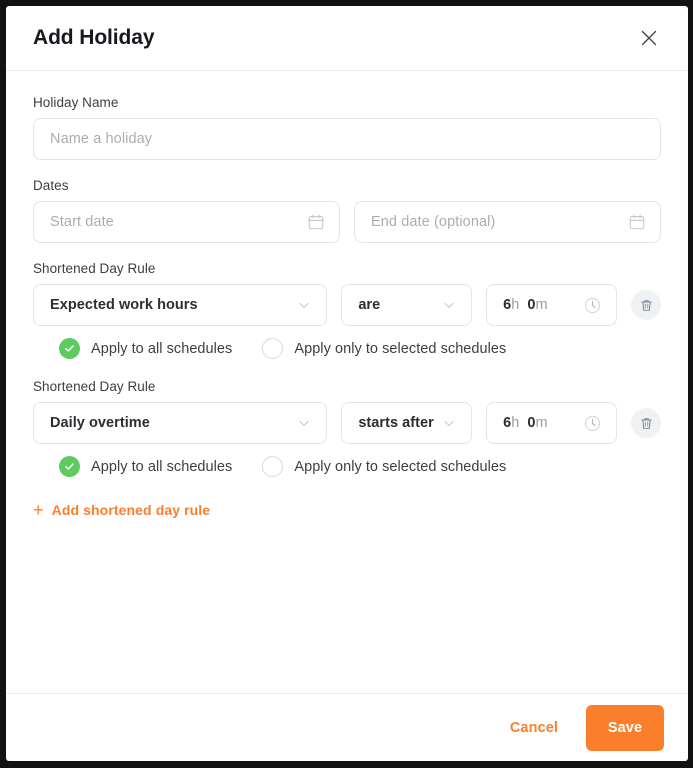 The height and width of the screenshot is (768, 693). I want to click on plus-icon: +, so click(38, 510).